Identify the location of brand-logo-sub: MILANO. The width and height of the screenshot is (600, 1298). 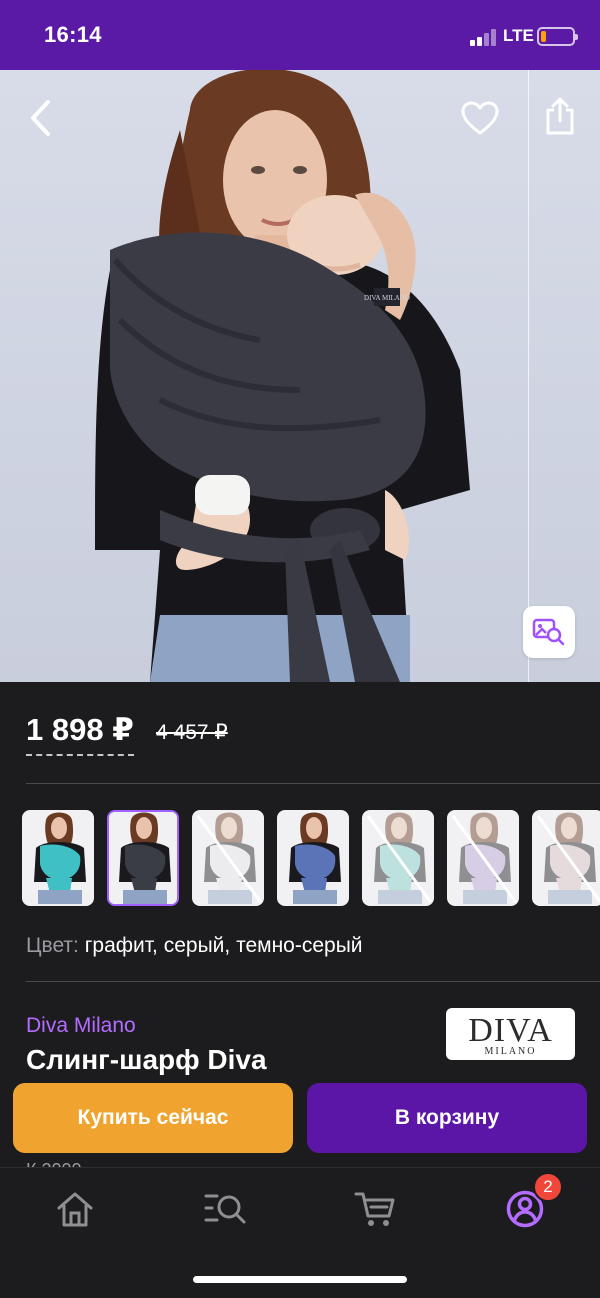
(510, 1051).